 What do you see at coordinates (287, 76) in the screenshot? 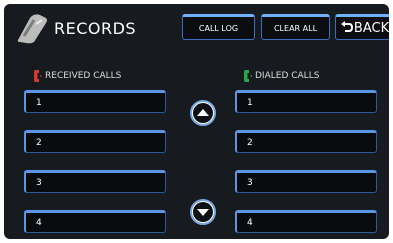
I see `dialed-calls-title: DIALED CALLS` at bounding box center [287, 76].